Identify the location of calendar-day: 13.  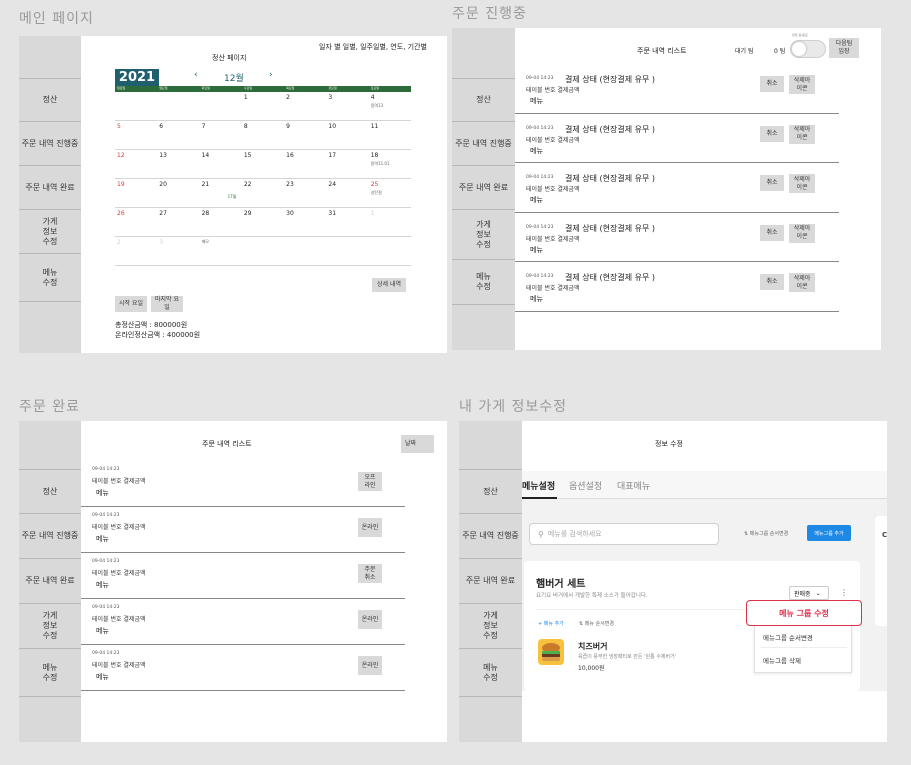
(178, 164).